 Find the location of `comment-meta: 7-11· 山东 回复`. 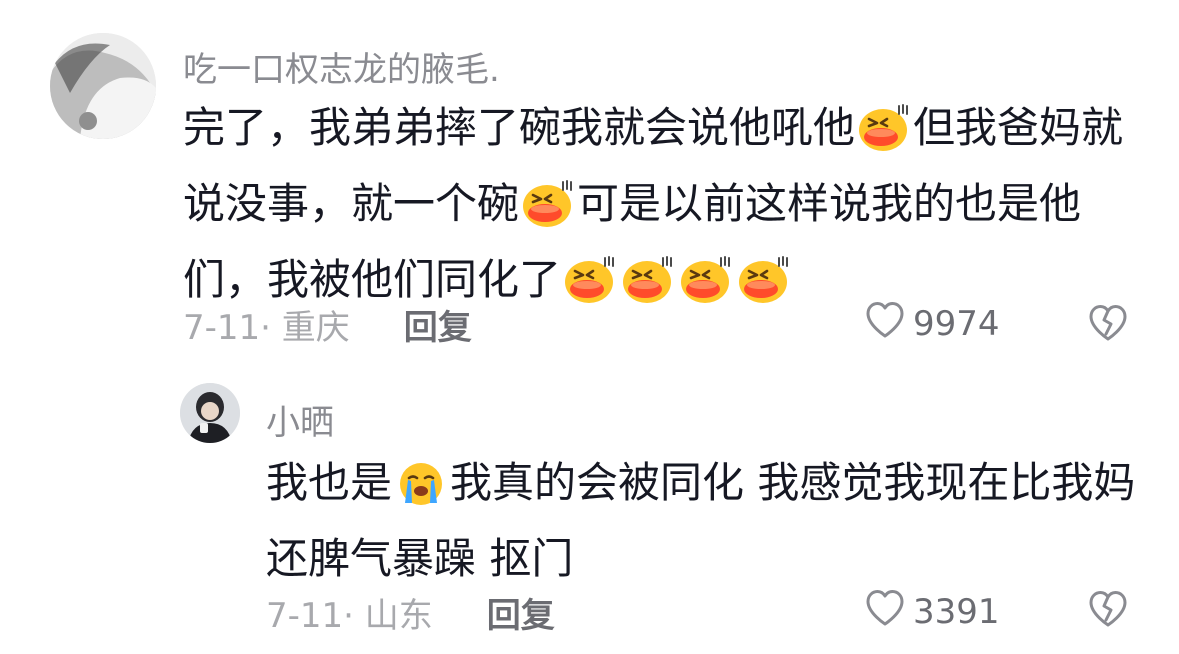

comment-meta: 7-11· 山东 回复 is located at coordinates (410, 612).